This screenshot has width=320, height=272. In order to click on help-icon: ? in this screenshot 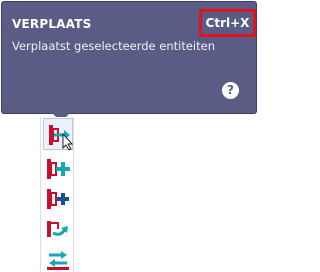, I will do `click(230, 90)`.